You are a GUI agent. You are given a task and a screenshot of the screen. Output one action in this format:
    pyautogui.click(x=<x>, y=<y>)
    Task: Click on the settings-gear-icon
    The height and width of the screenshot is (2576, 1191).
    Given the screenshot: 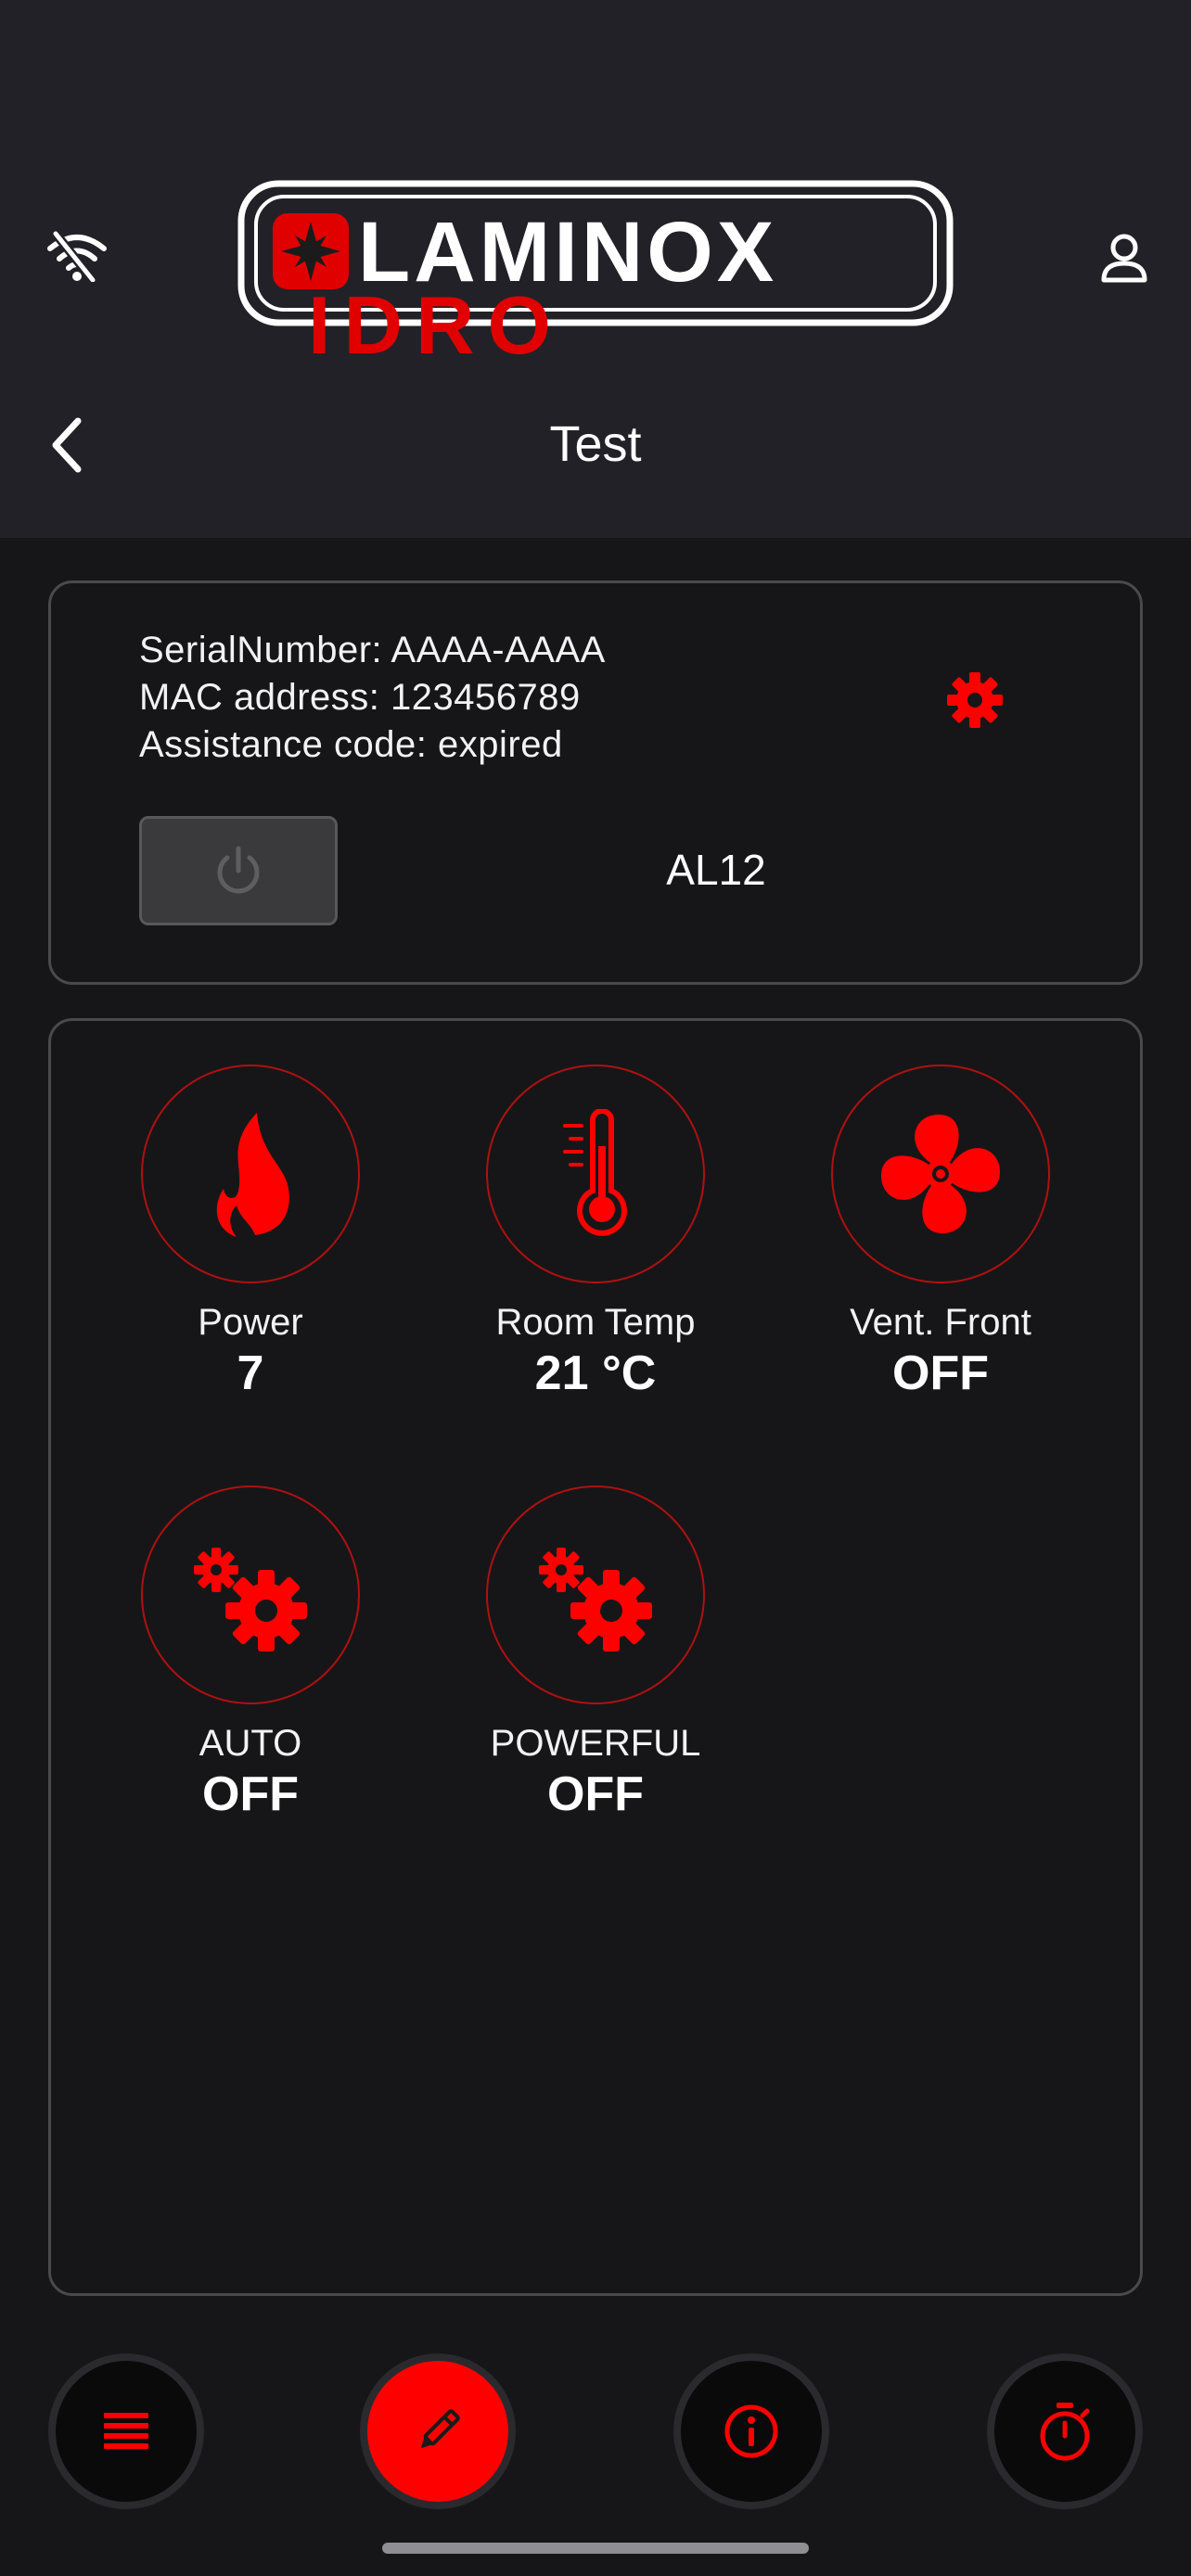 What is the action you would take?
    pyautogui.click(x=975, y=700)
    